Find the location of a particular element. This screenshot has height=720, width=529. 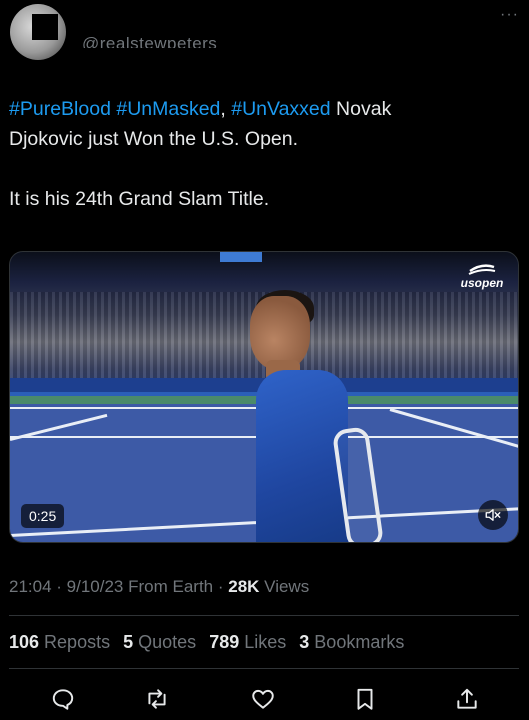

avatar-redaction is located at coordinates (45, 27).